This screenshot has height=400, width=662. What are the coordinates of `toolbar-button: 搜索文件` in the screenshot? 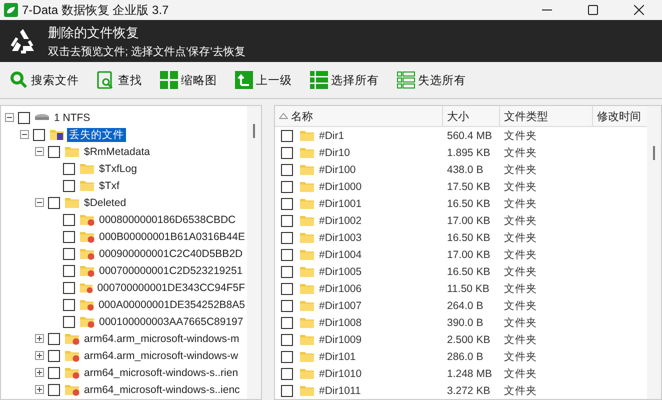 It's located at (44, 80).